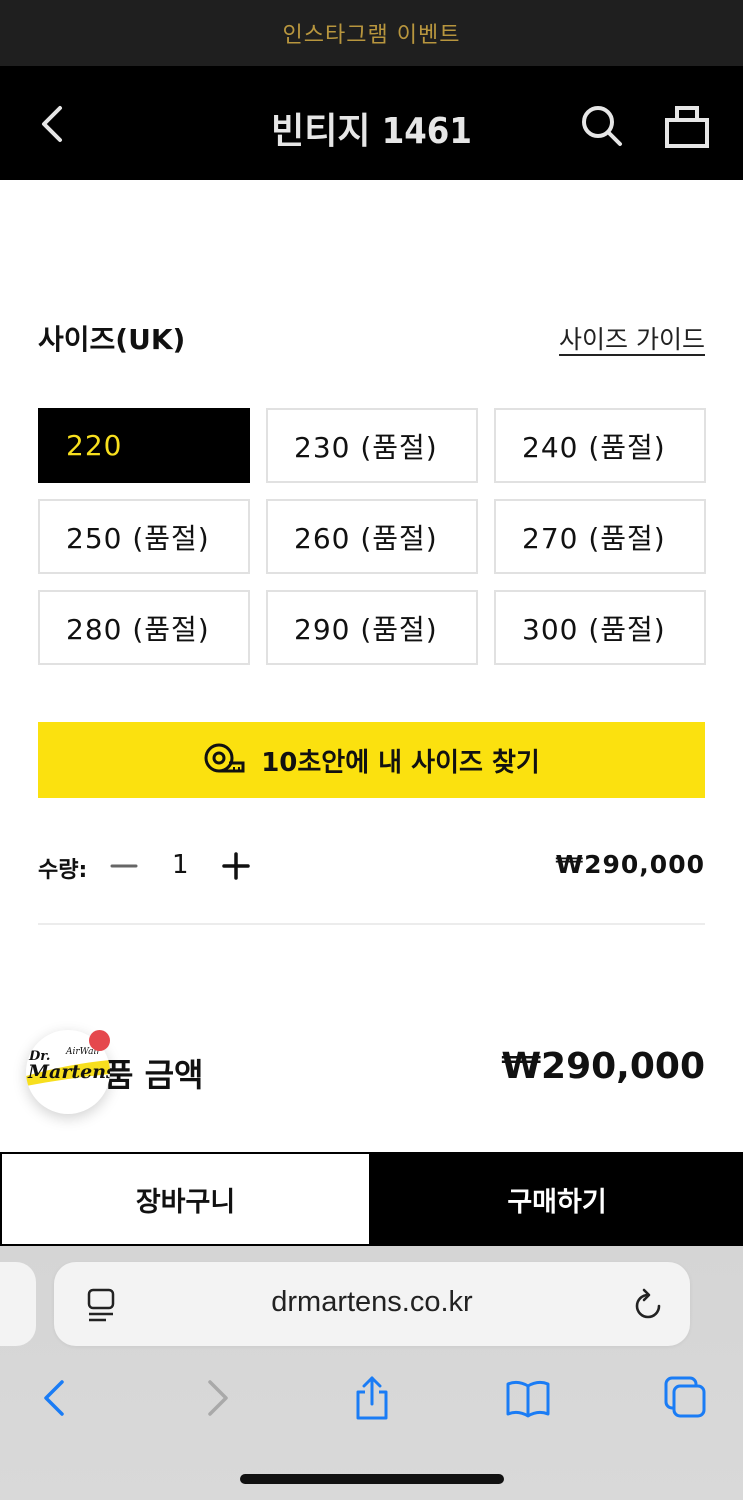  What do you see at coordinates (687, 127) in the screenshot?
I see `shopping-bag-icon` at bounding box center [687, 127].